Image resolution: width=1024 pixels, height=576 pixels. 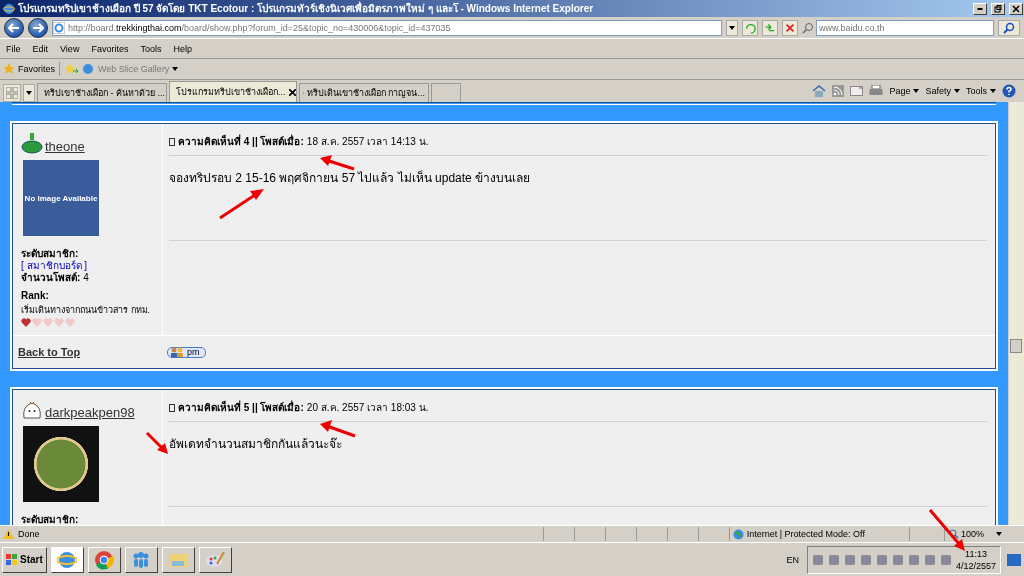 I want to click on forward-button, so click(x=38, y=27).